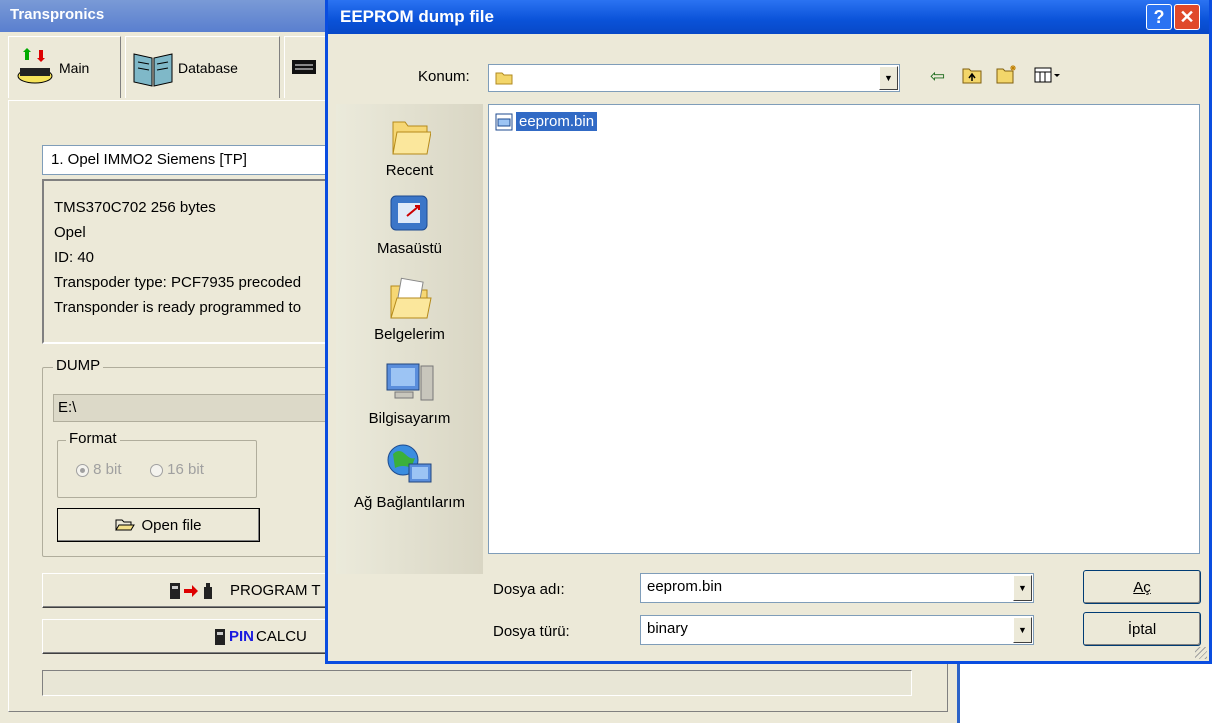  What do you see at coordinates (153, 69) in the screenshot?
I see `book-icon` at bounding box center [153, 69].